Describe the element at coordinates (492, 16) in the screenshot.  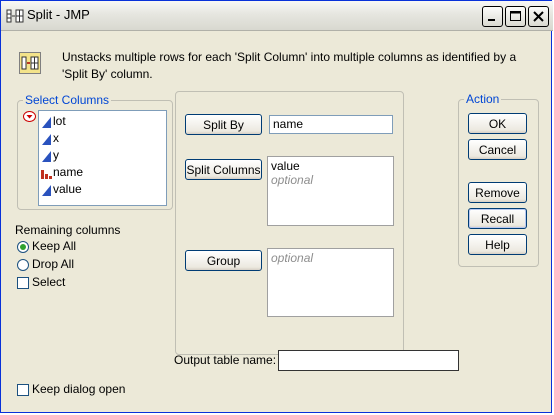
I see `minimize-button` at that location.